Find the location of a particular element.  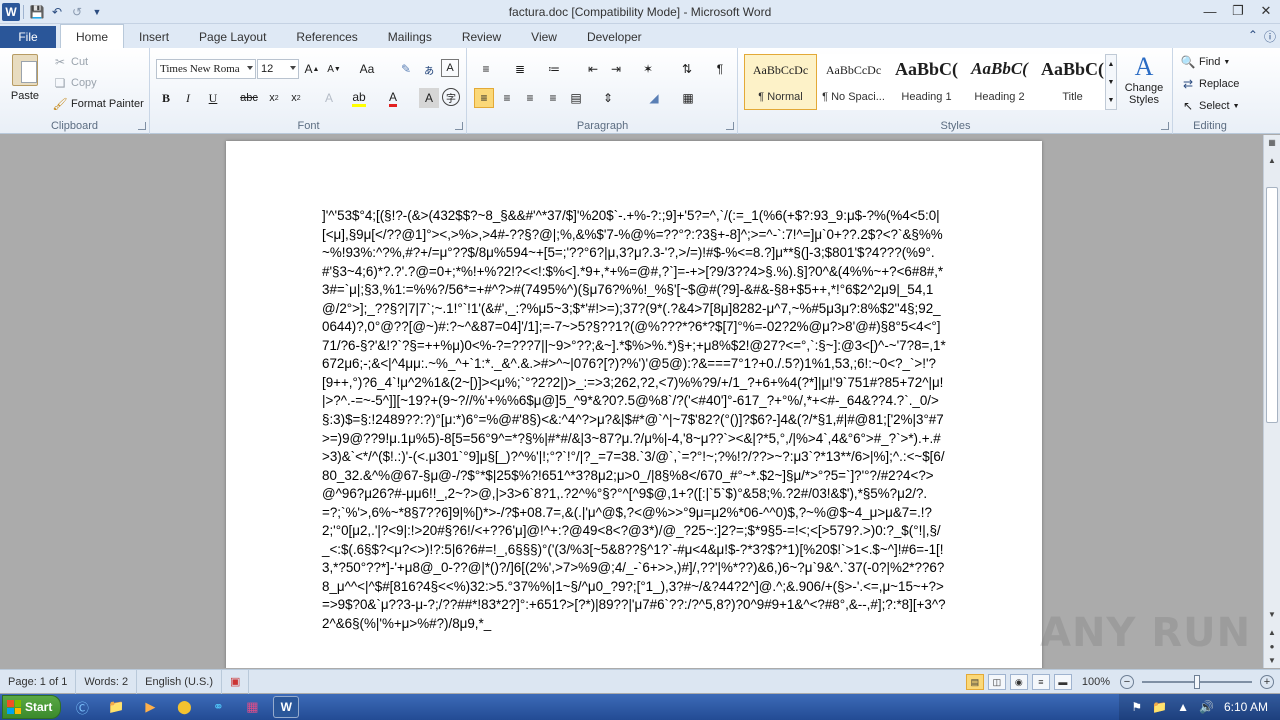

paste-button: Paste is located at coordinates (25, 78).